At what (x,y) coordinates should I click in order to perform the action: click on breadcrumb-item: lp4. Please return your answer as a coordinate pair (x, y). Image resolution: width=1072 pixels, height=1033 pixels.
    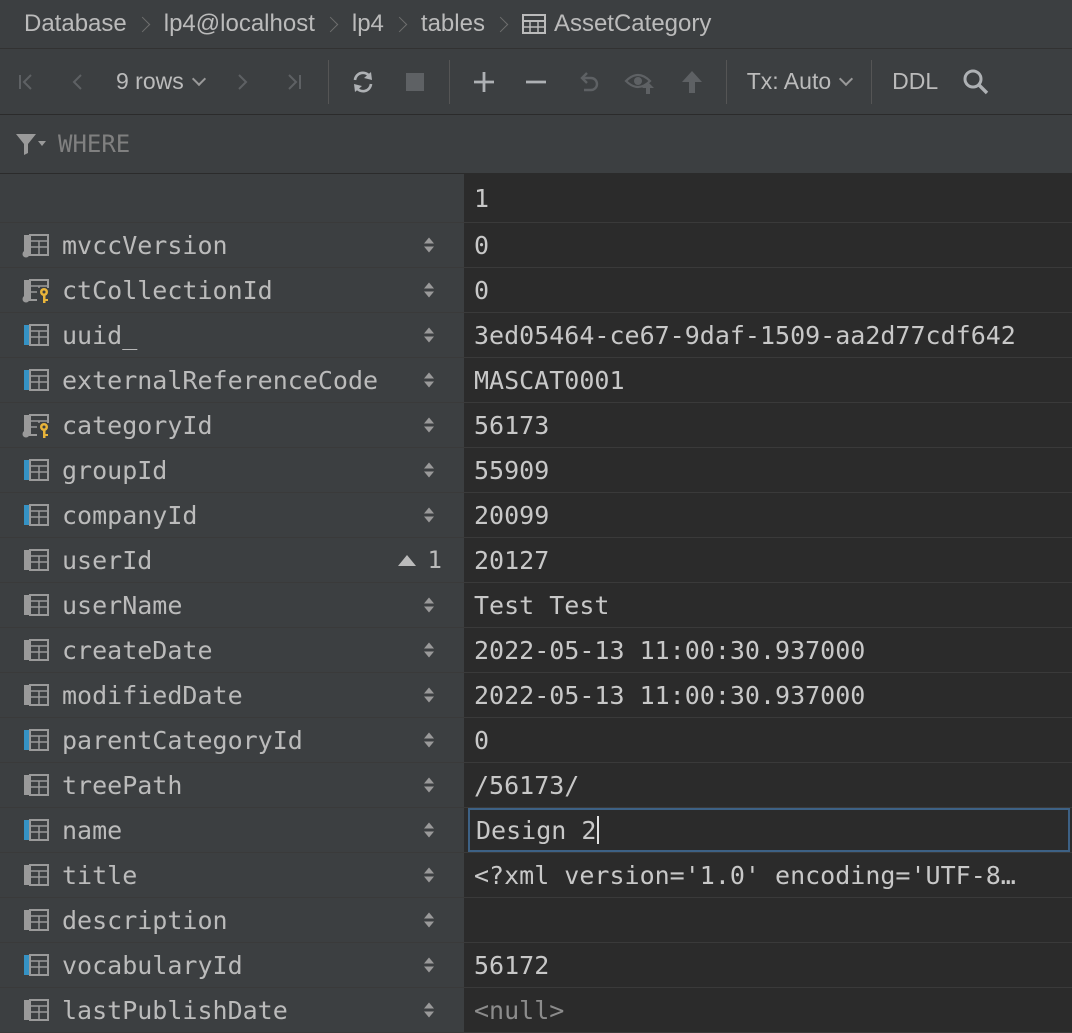
    Looking at the image, I should click on (368, 24).